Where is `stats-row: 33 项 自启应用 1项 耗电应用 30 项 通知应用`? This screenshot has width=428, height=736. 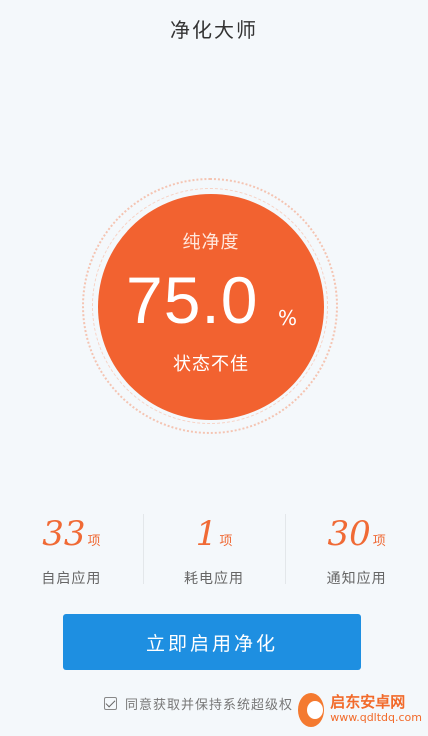 stats-row: 33 项 自启应用 1项 耗电应用 30 项 通知应用 is located at coordinates (214, 550).